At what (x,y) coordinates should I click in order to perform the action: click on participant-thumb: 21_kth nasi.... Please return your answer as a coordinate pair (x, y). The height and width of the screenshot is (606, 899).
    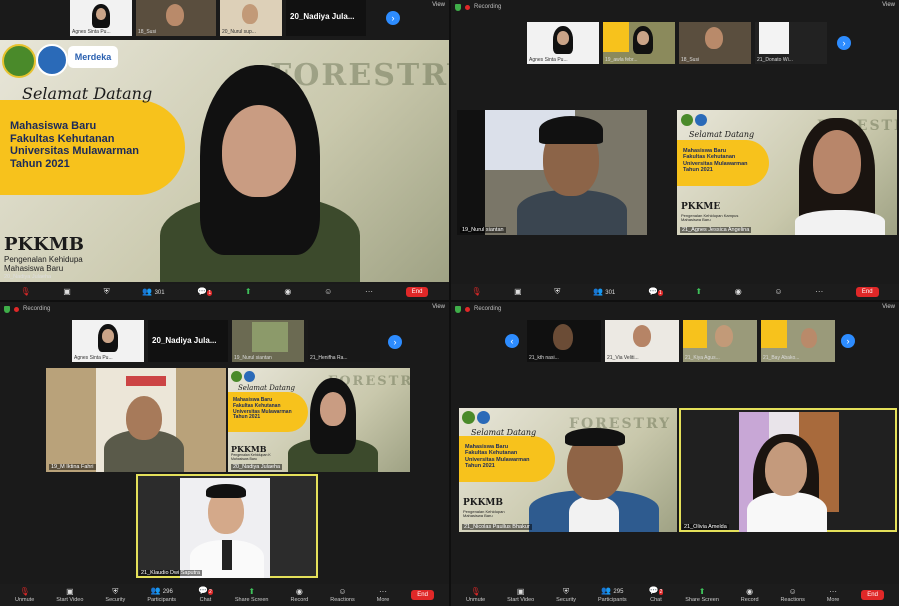
    Looking at the image, I should click on (564, 341).